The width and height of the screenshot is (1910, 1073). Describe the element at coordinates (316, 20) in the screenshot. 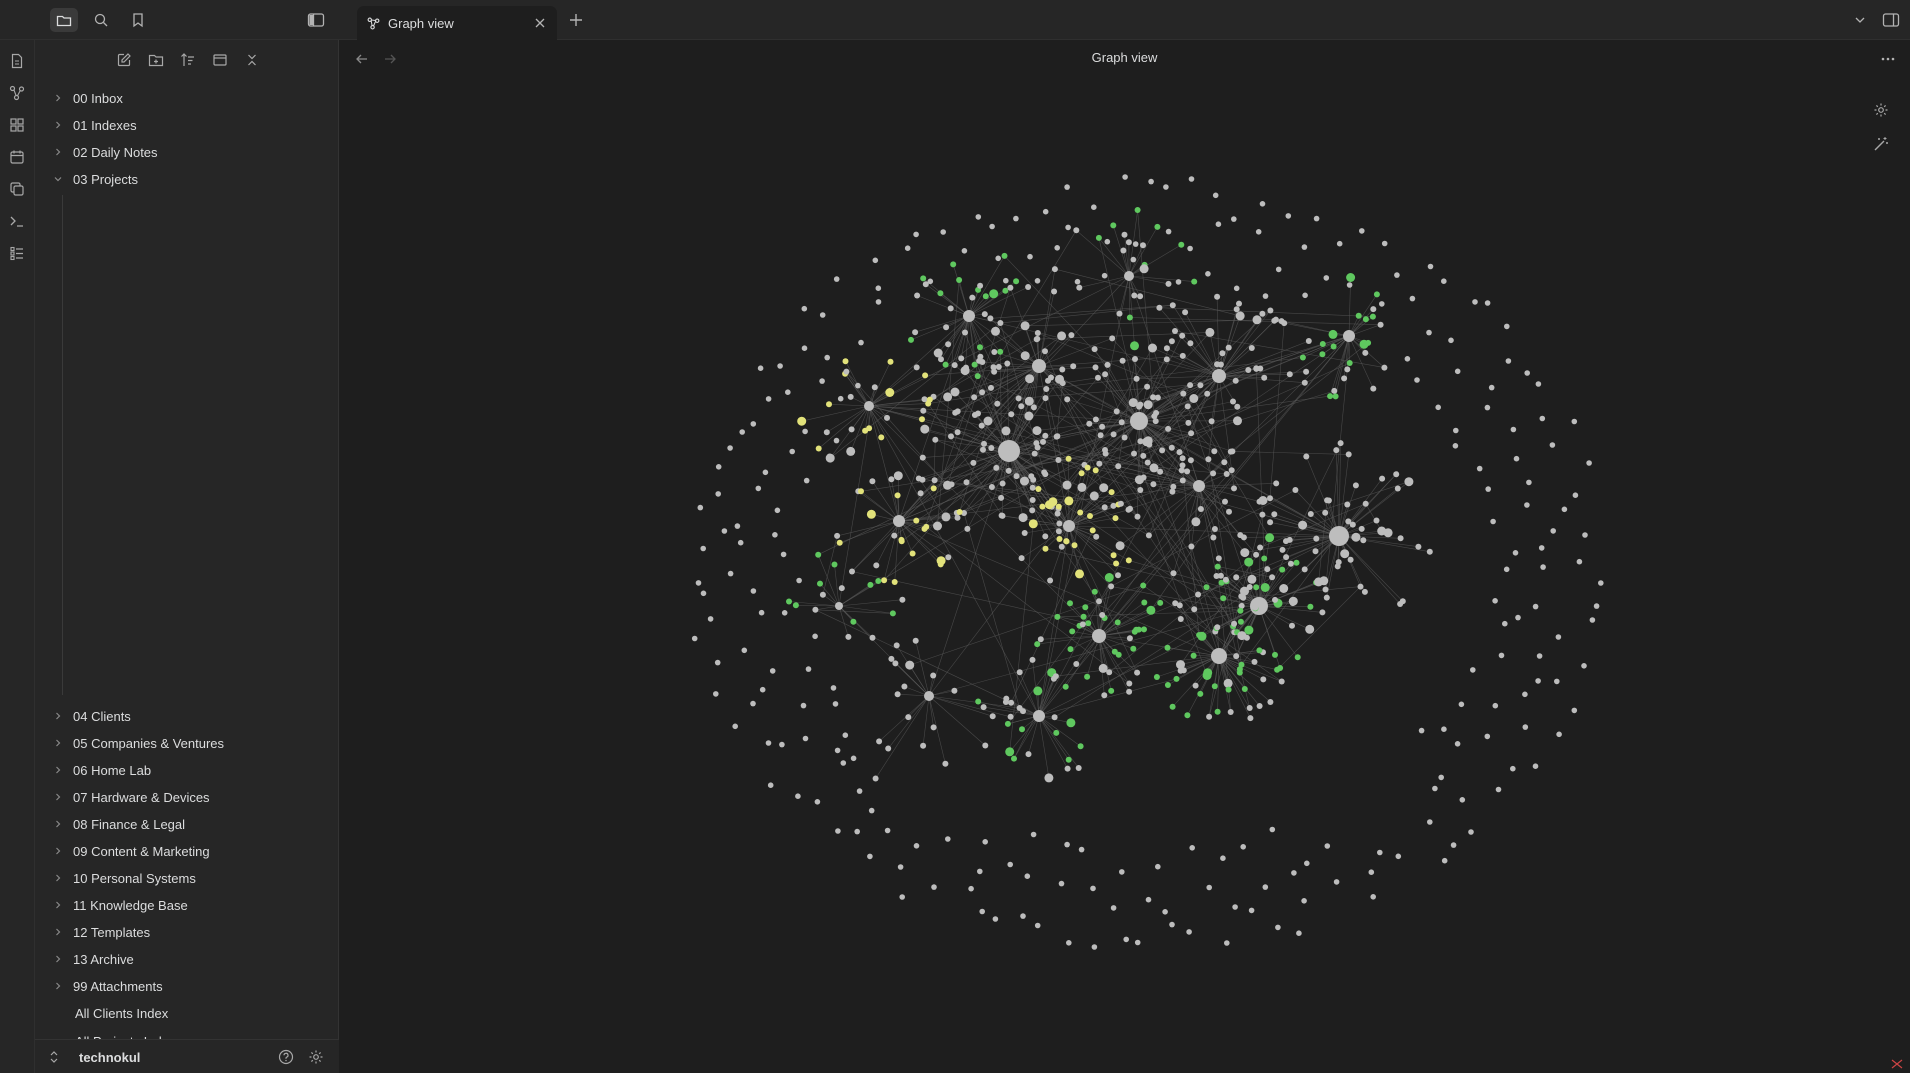

I see `sidebar-toggle-icon` at that location.